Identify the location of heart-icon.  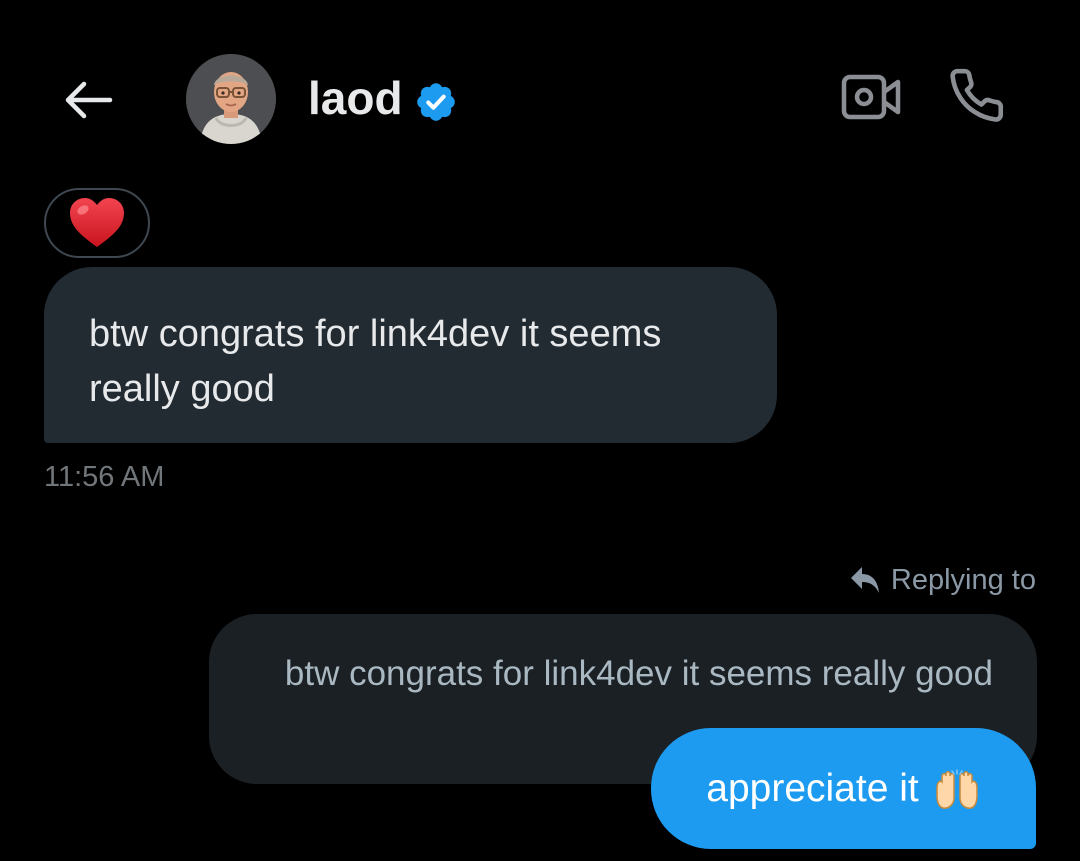
(97, 222).